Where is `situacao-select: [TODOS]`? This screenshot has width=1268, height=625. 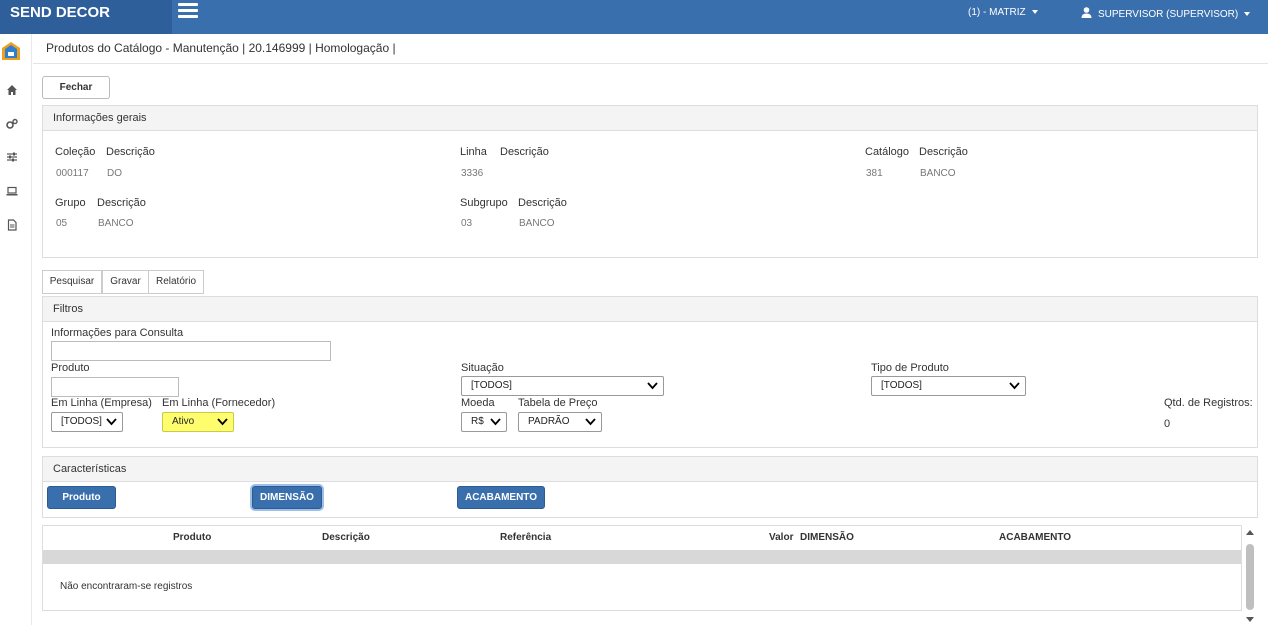
situacao-select: [TODOS] is located at coordinates (562, 386).